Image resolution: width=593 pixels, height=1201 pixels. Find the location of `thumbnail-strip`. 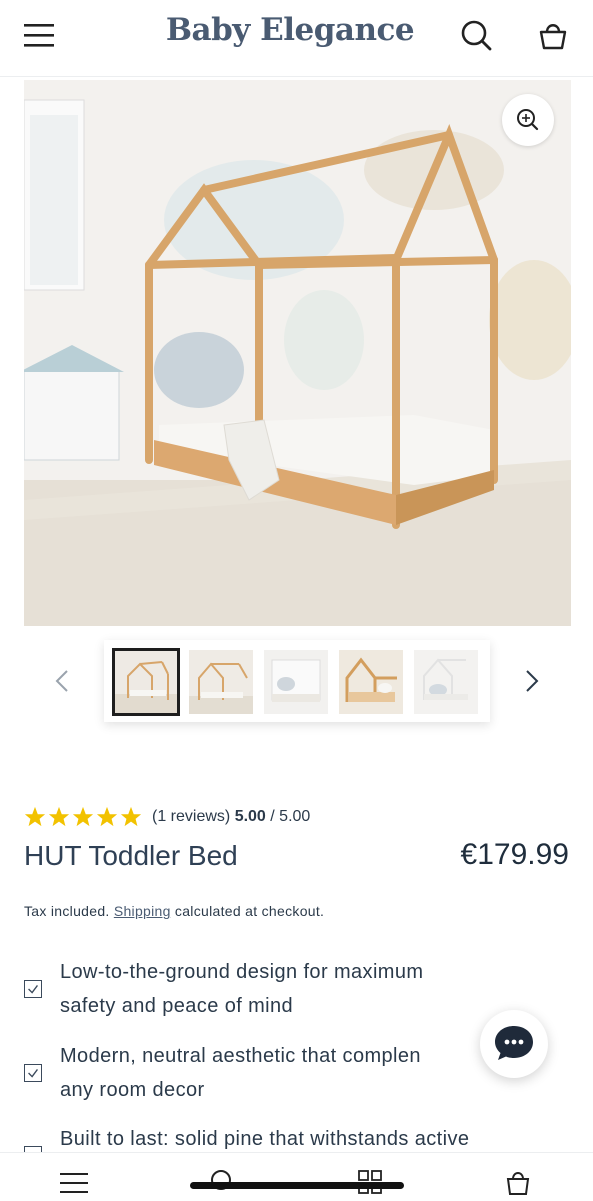

thumbnail-strip is located at coordinates (297, 681).